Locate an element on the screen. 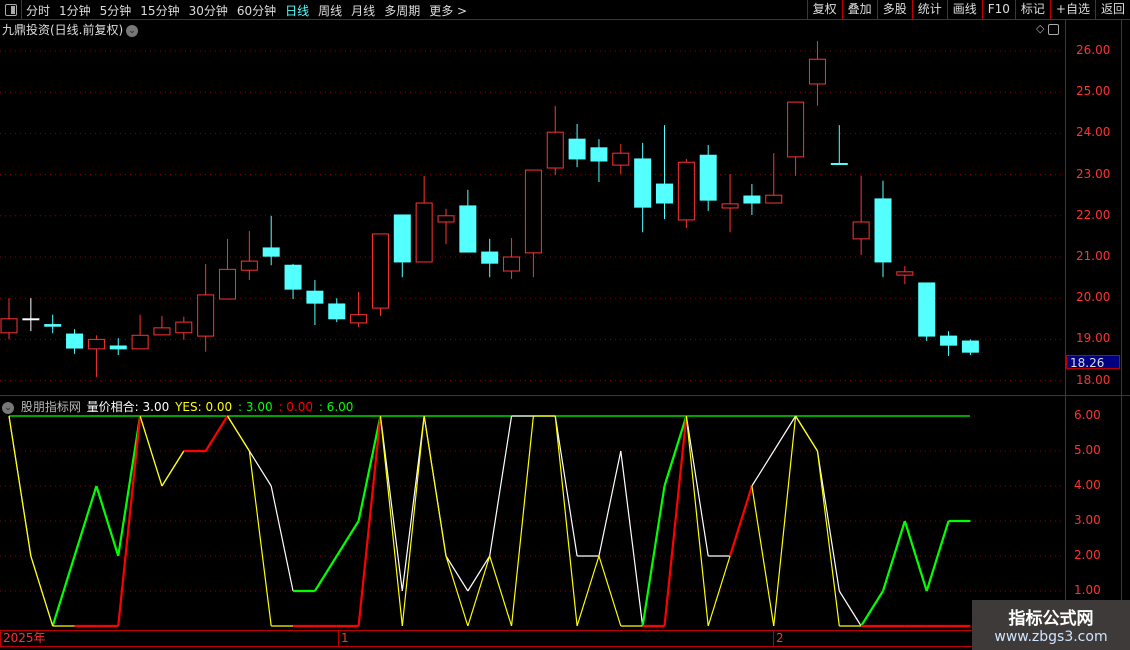  indicator-tick-label: 1.00 is located at coordinates (1087, 590).